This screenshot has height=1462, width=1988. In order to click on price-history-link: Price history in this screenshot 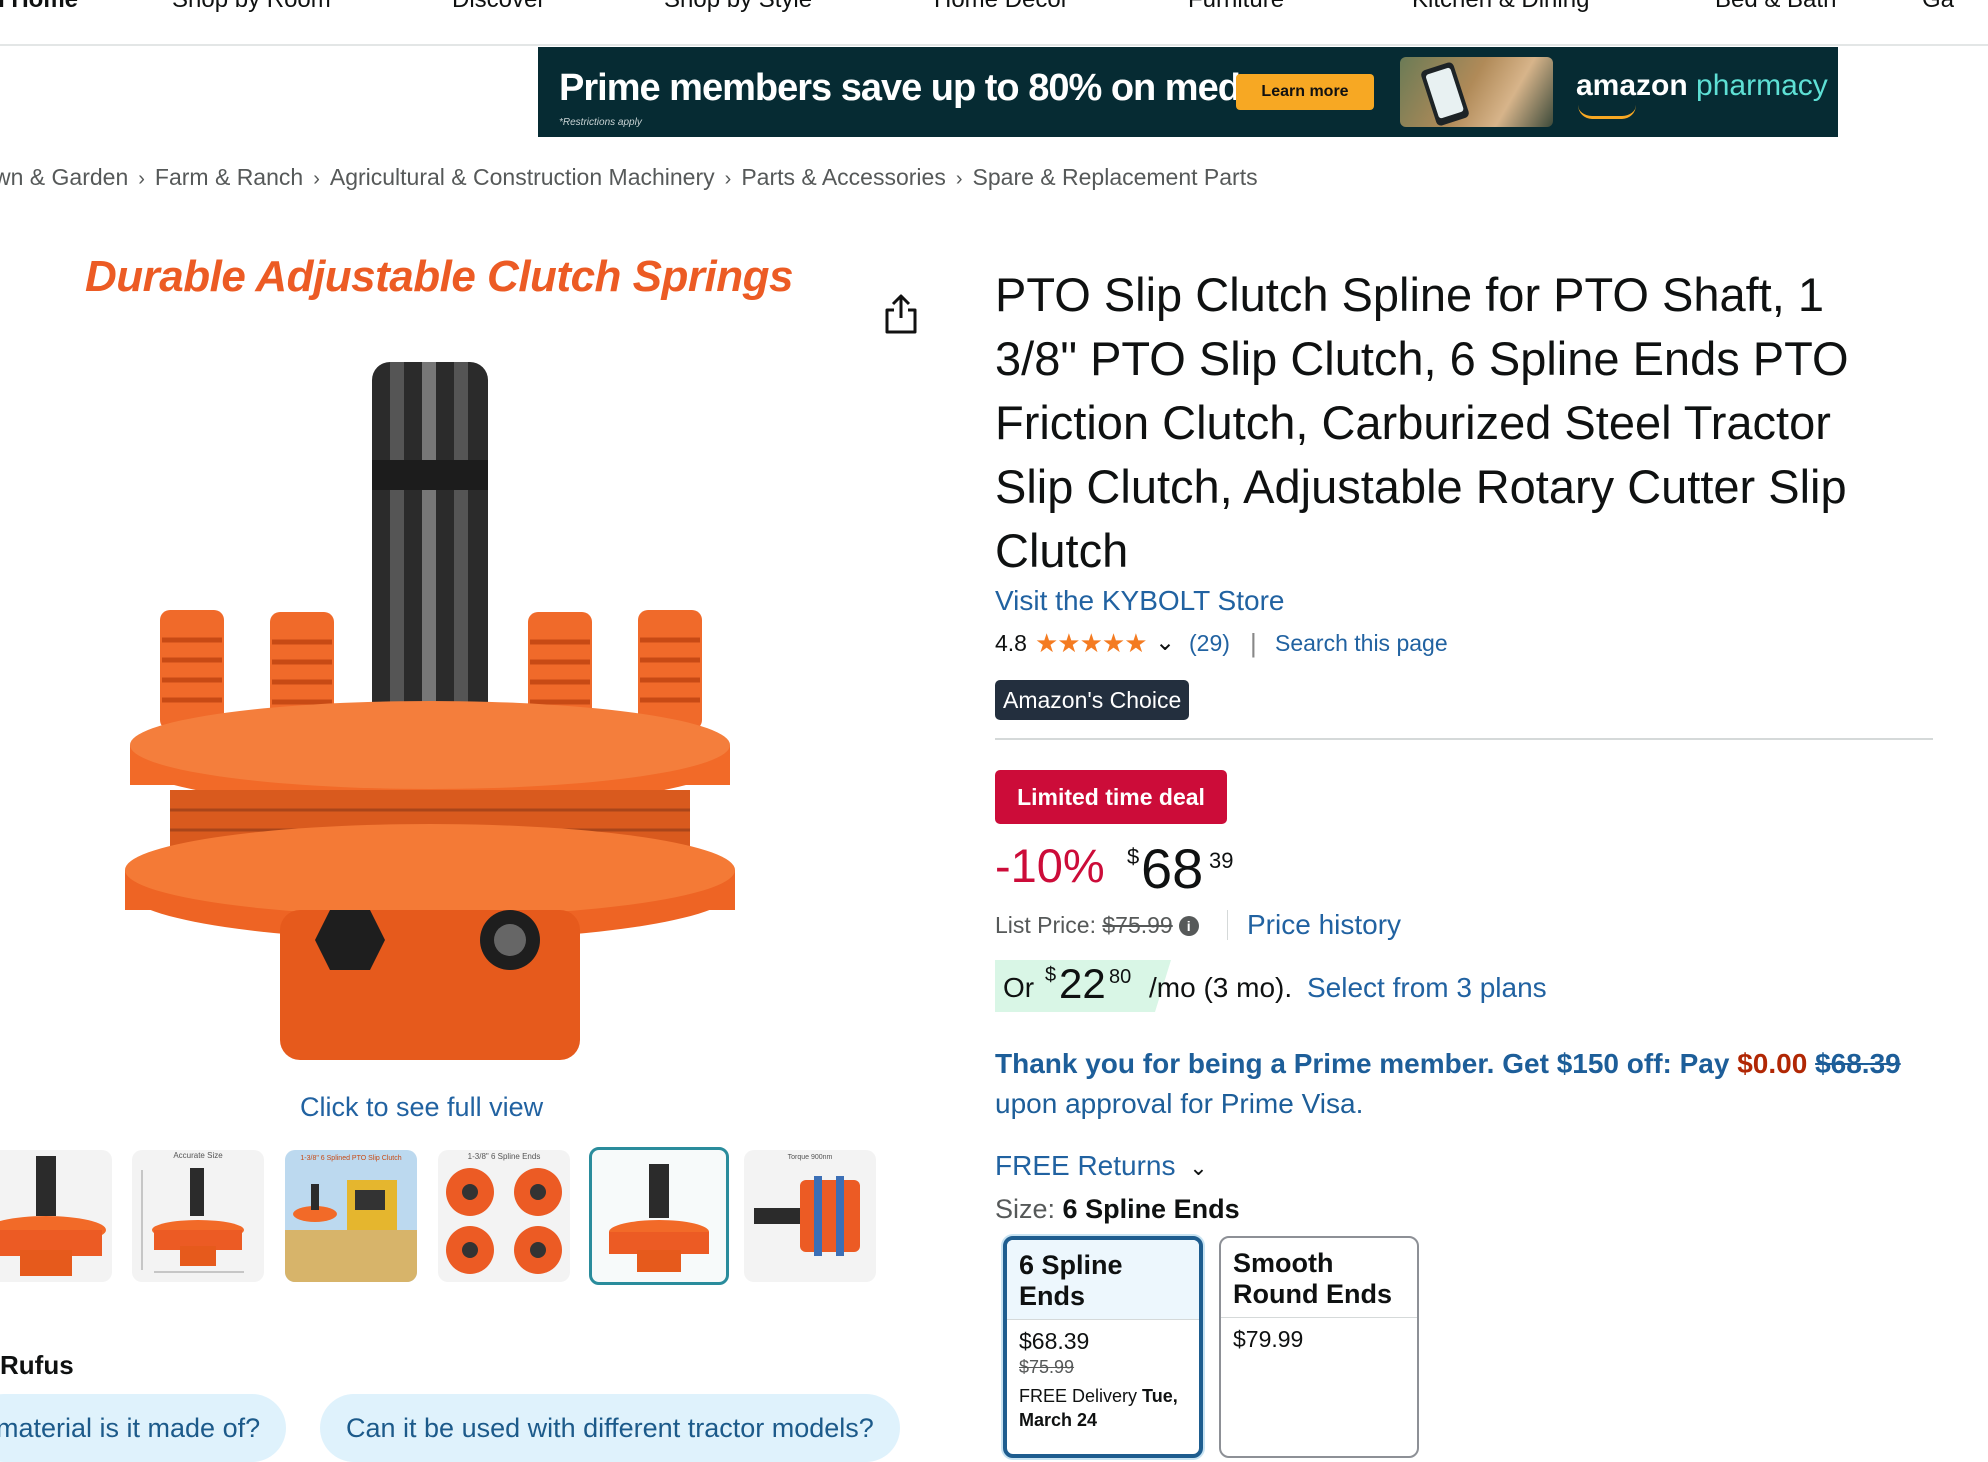, I will do `click(1324, 925)`.